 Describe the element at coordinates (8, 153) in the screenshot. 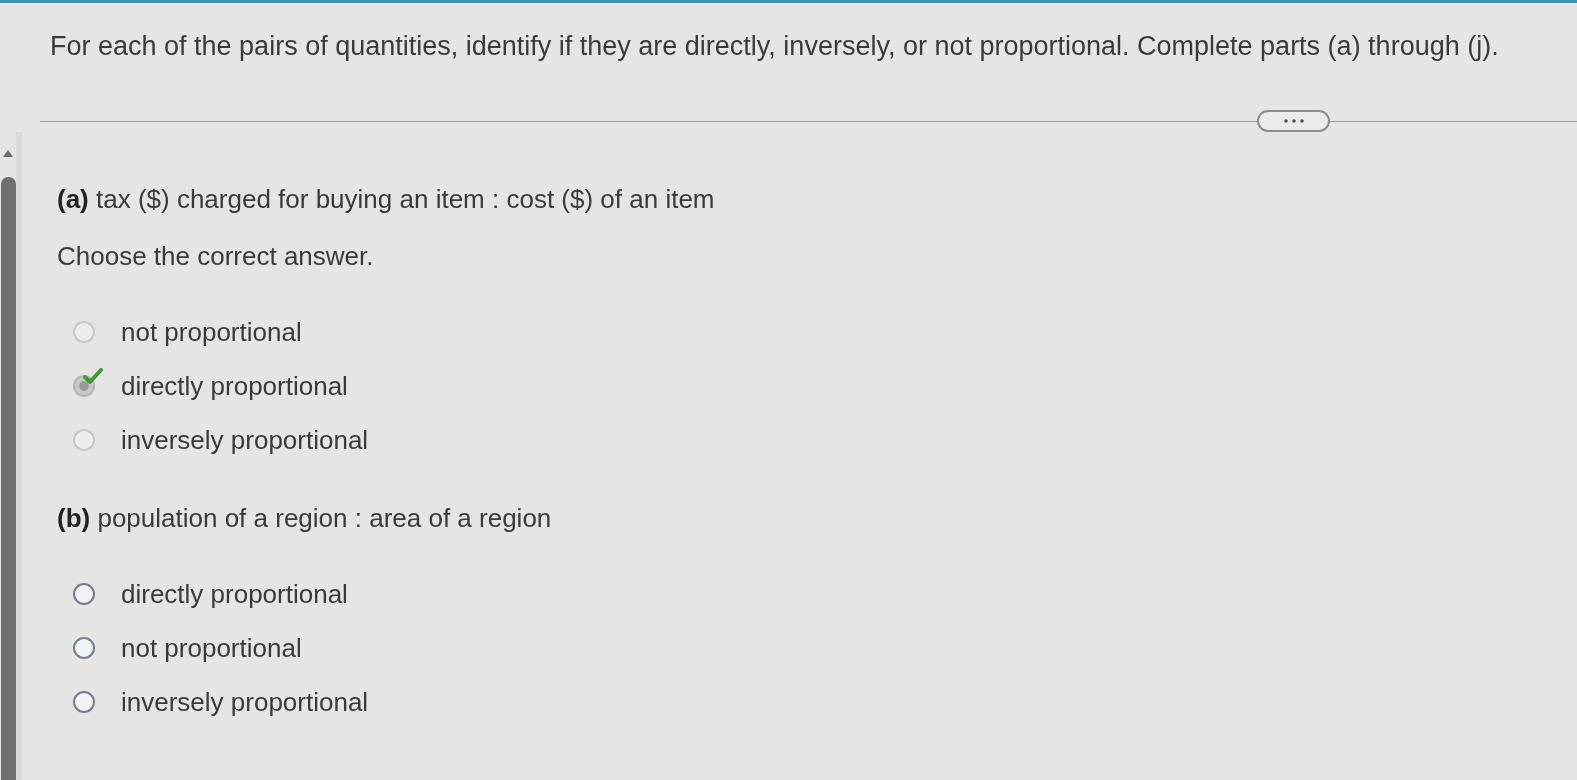

I see `scroll-up-icon` at that location.